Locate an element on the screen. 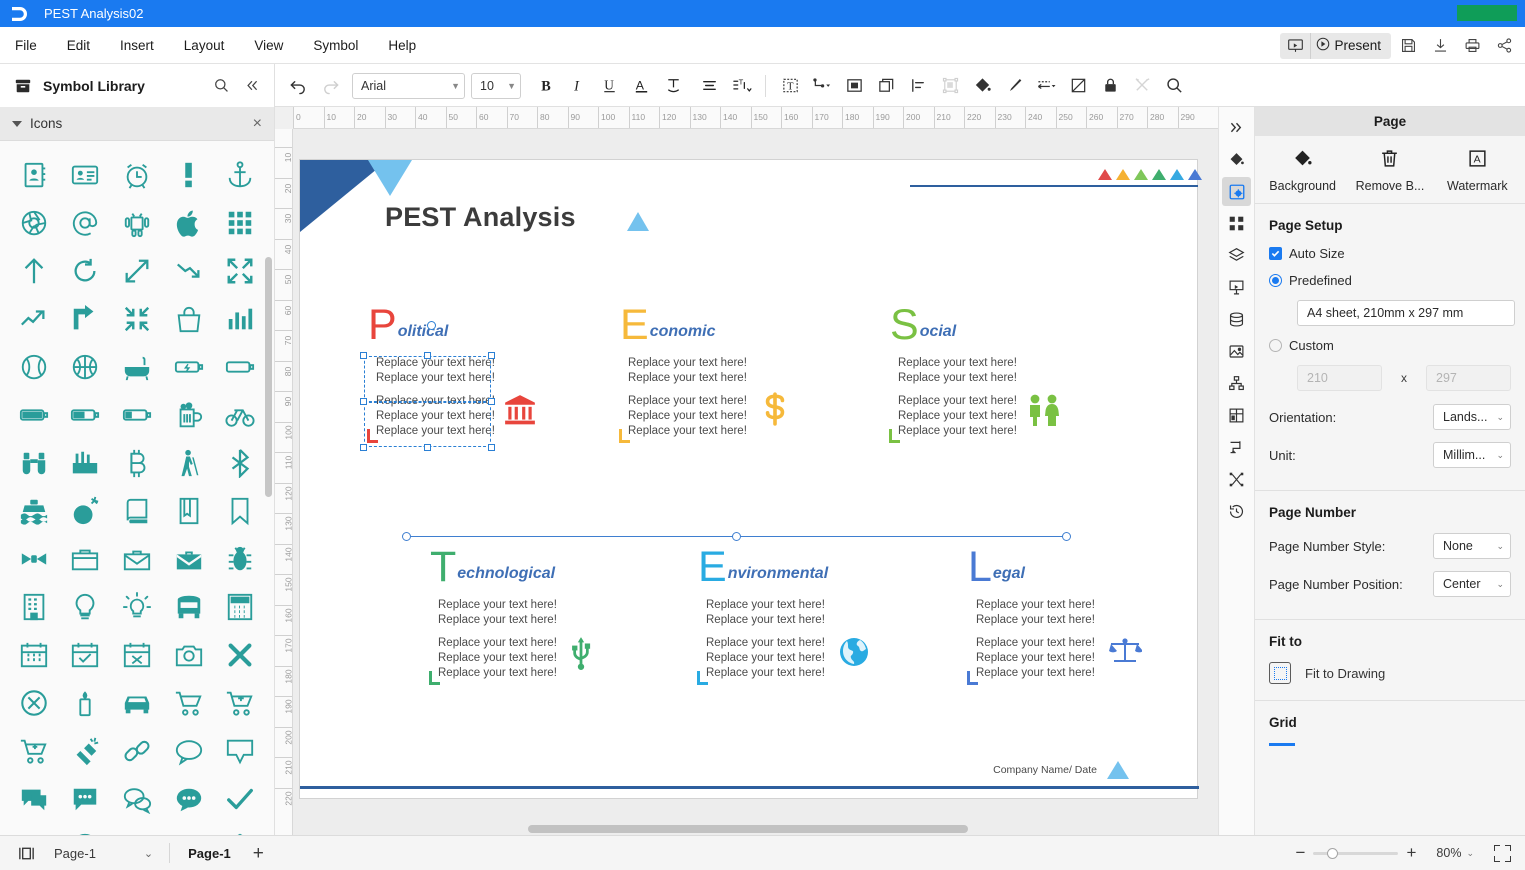  presentation-icon is located at coordinates (1236, 287).